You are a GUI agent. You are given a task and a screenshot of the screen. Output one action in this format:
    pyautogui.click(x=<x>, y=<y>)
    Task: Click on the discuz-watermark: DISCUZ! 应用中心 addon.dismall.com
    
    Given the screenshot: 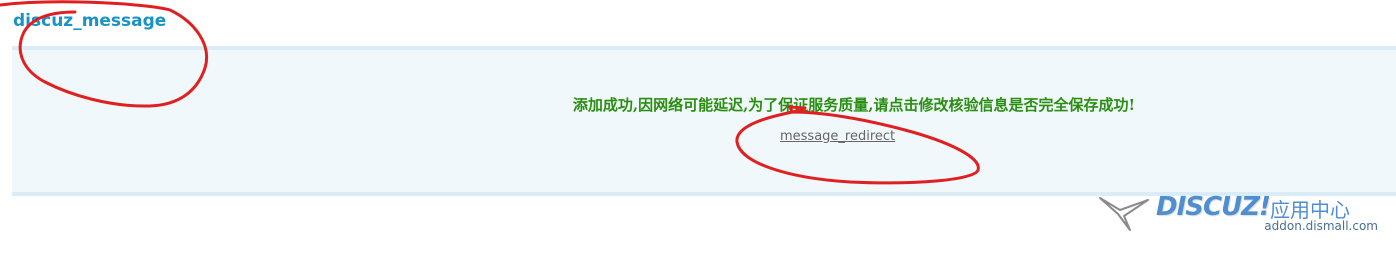 What is the action you would take?
    pyautogui.click(x=1238, y=217)
    